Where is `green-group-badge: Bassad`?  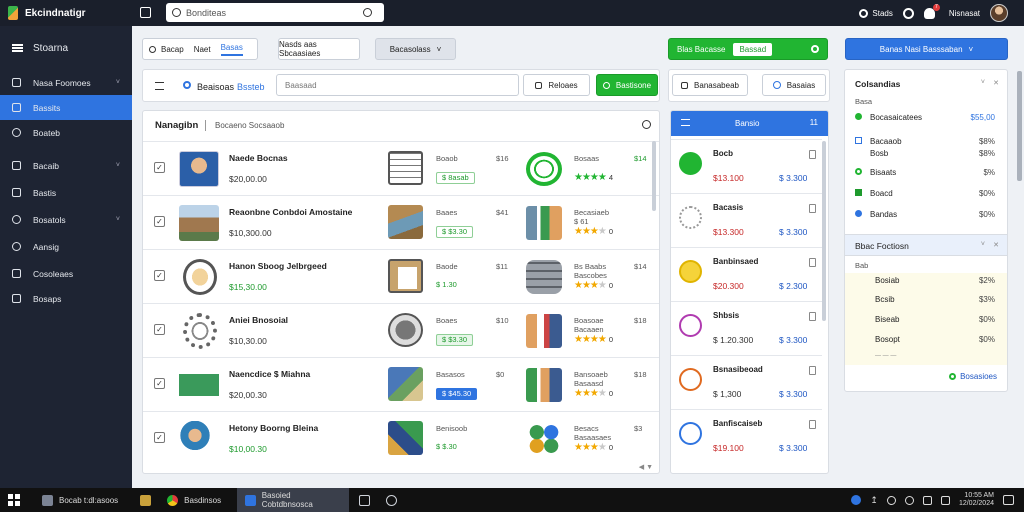 green-group-badge: Bassad is located at coordinates (753, 49).